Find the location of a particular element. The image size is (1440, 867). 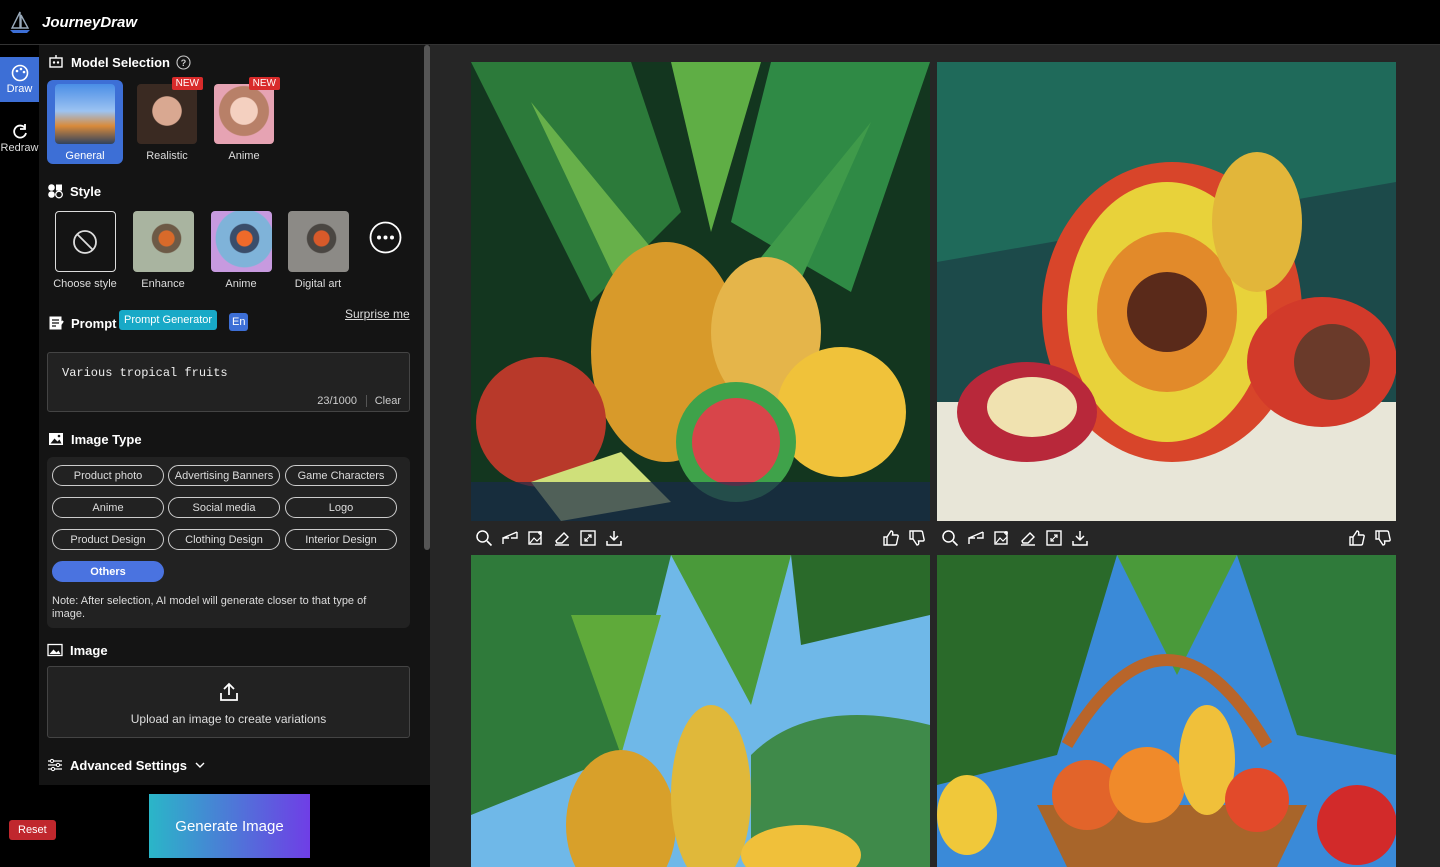

type-game-characters: Game Characters is located at coordinates (341, 475).